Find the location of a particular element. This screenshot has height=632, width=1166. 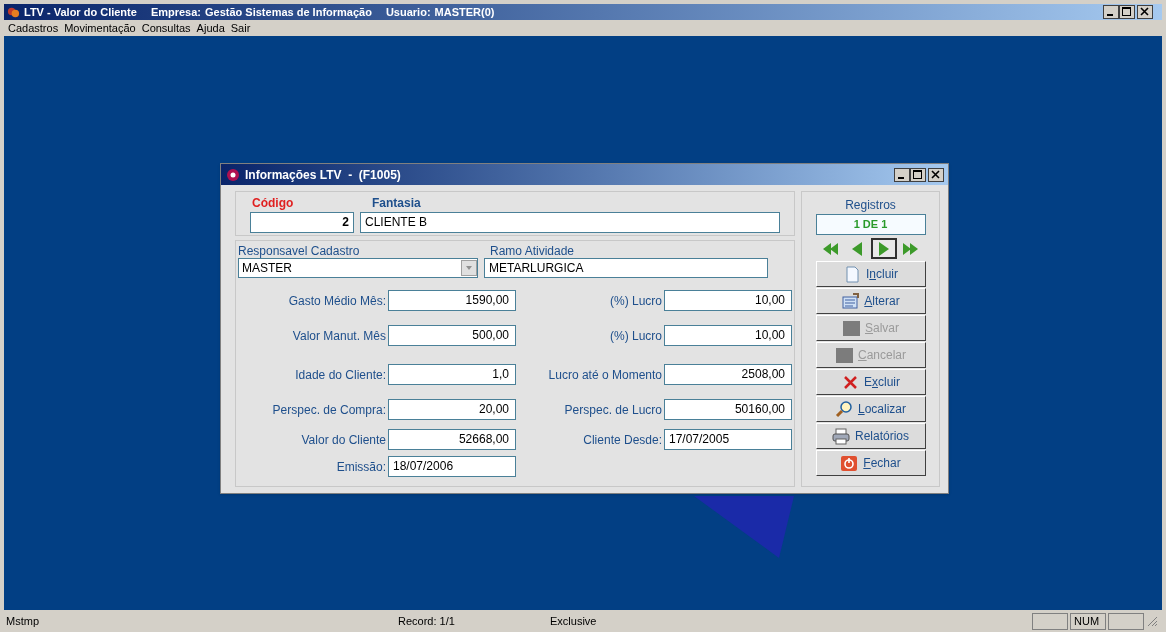

field-label: Gasto Médio Mês: is located at coordinates (337, 301).